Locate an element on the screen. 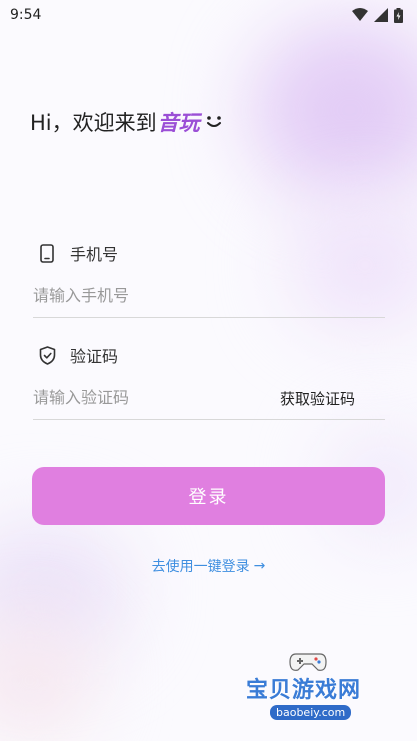 This screenshot has height=741, width=417. phone-label-row: 手机号 is located at coordinates (209, 253).